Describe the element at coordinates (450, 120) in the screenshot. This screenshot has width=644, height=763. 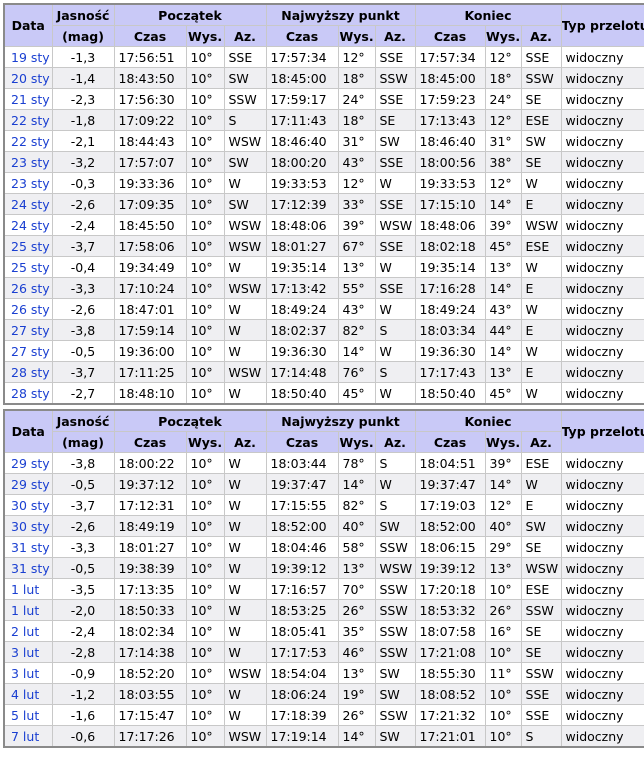
I see `end-time-cell: 17:13:43` at that location.